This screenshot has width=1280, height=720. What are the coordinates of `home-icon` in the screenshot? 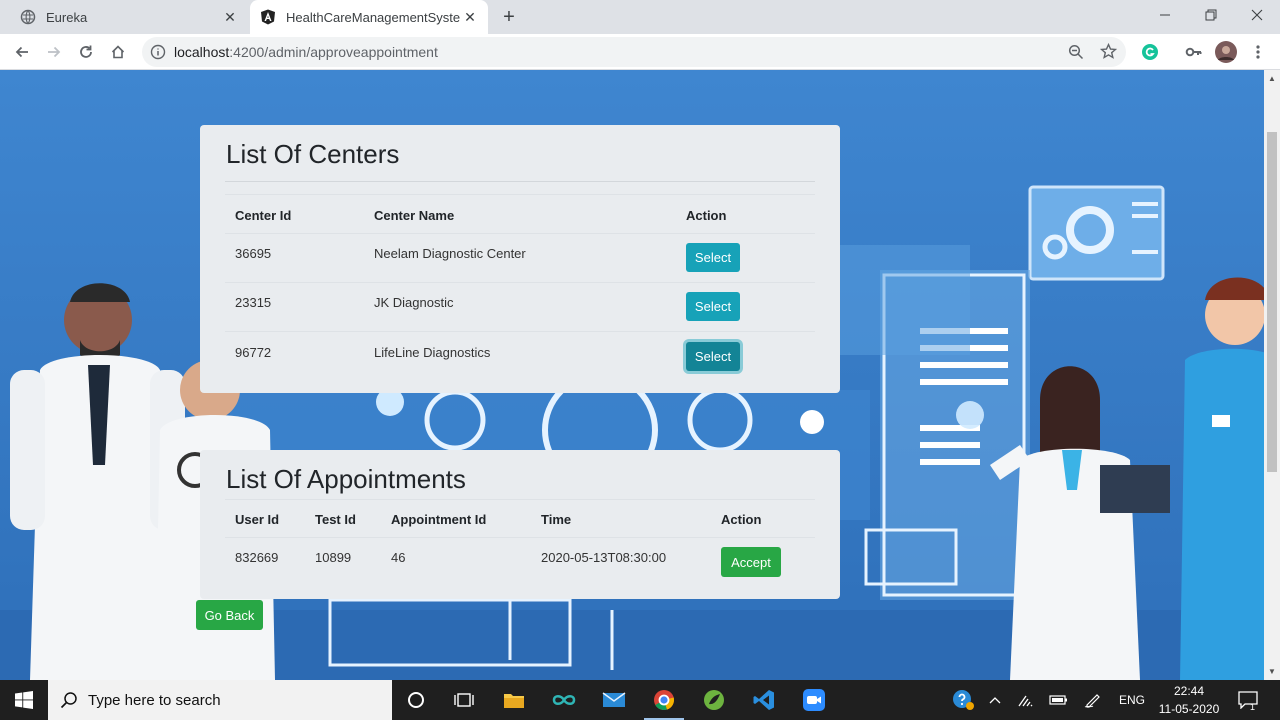 It's located at (118, 52).